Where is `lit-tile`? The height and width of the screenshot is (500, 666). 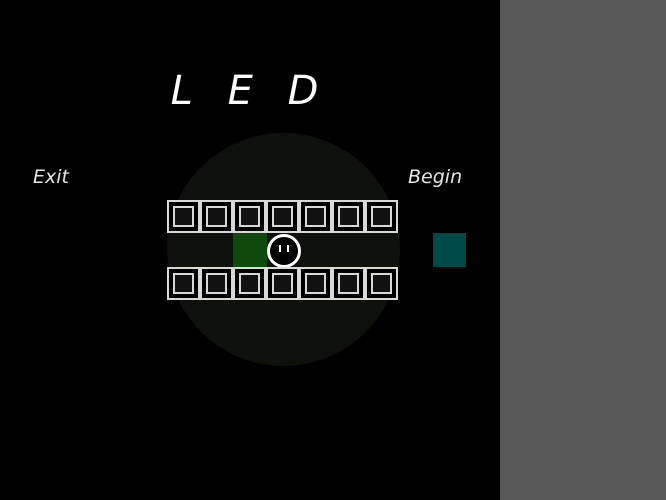 lit-tile is located at coordinates (250, 250).